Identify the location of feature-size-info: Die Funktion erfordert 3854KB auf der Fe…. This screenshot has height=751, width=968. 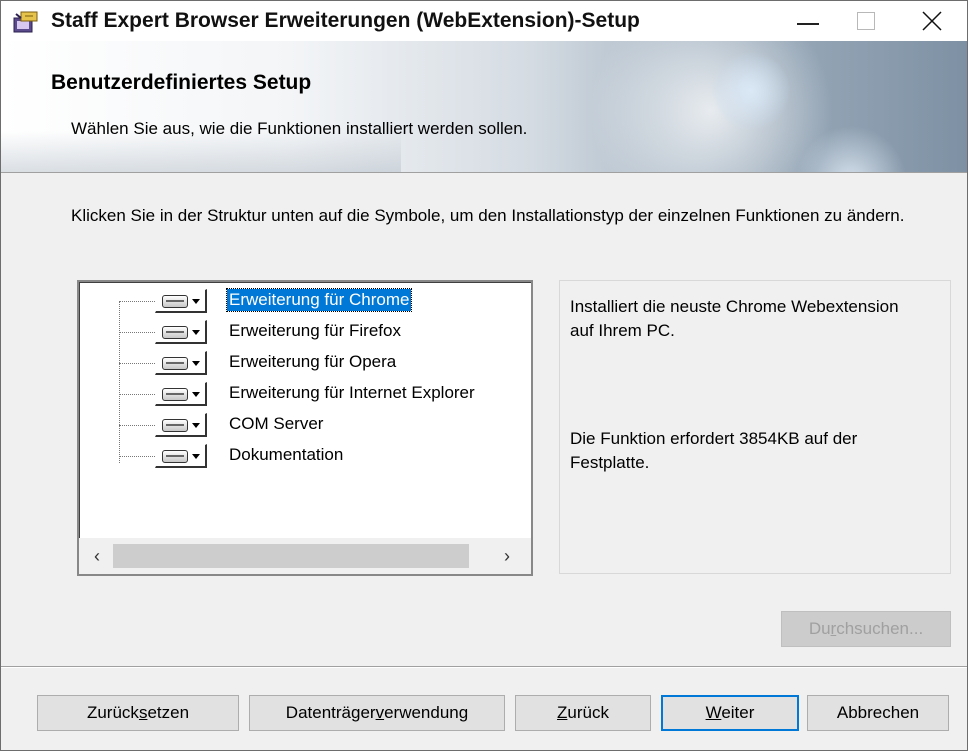
(714, 450).